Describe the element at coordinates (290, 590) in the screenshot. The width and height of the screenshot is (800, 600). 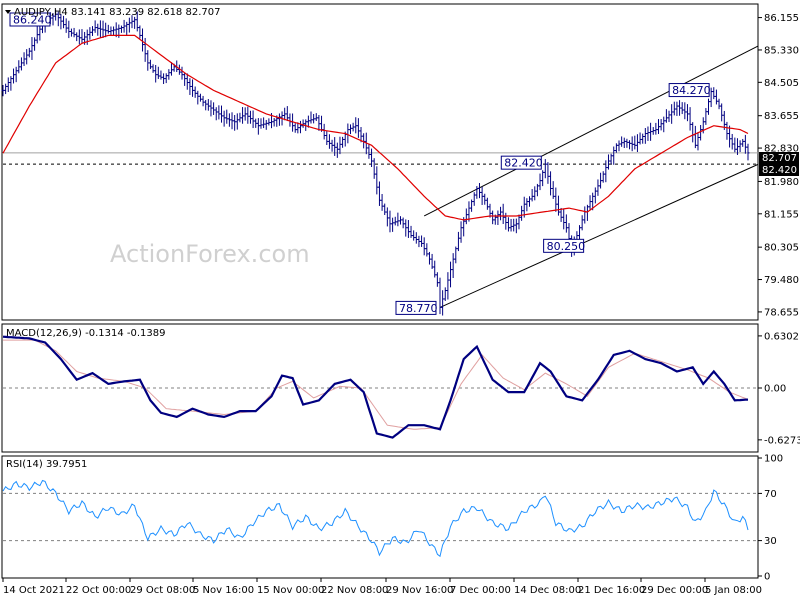
I see `x-tick-label: 15 Nov 00:00` at that location.